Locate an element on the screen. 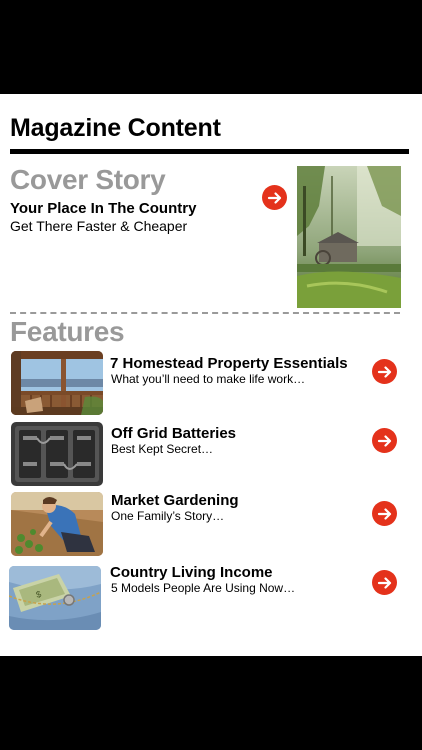 The height and width of the screenshot is (750, 422). battery-bank-photo is located at coordinates (57, 454).